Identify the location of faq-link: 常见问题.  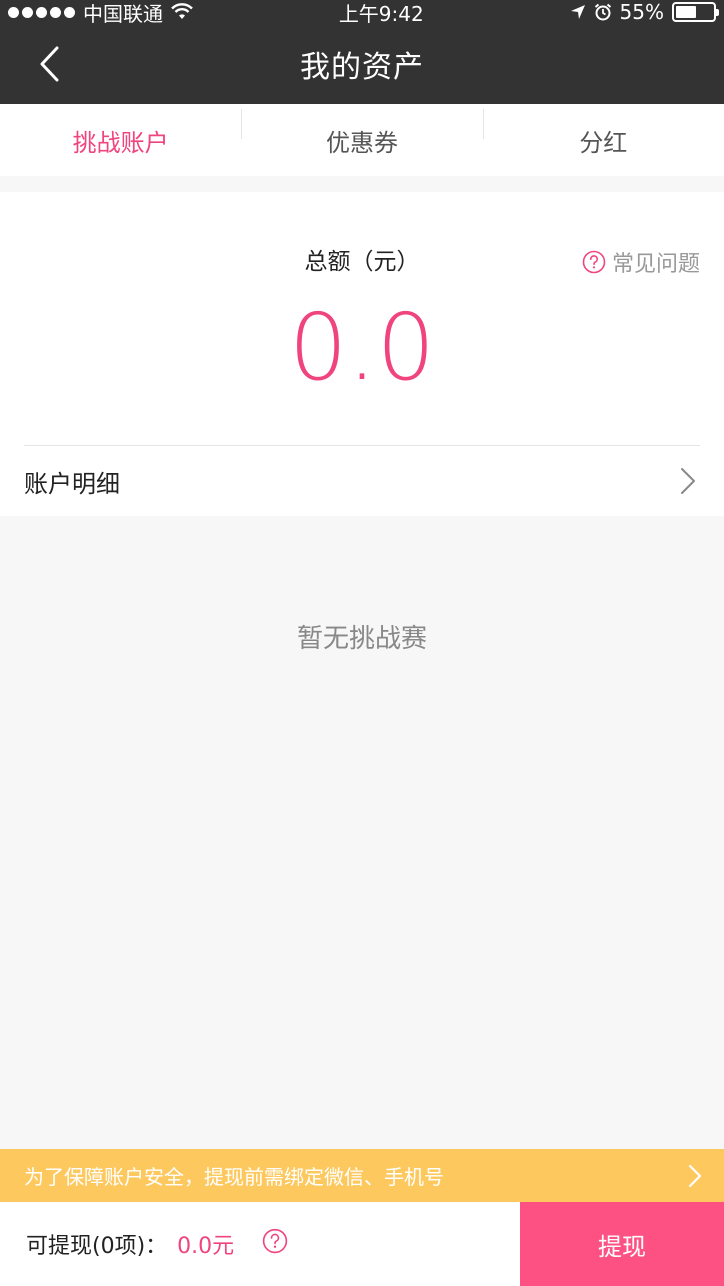
(641, 262).